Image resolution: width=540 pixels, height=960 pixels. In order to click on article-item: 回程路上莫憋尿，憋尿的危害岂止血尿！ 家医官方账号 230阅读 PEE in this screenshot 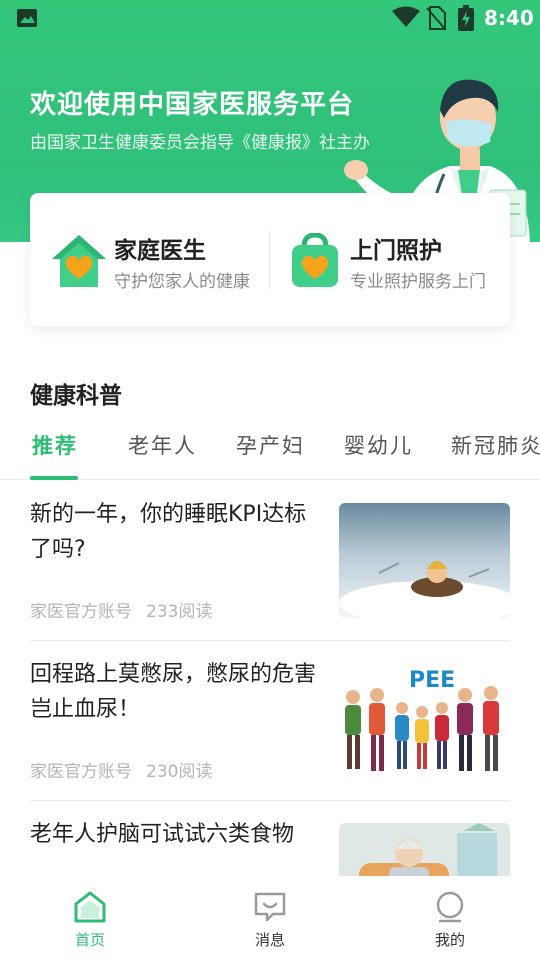, I will do `click(270, 721)`.